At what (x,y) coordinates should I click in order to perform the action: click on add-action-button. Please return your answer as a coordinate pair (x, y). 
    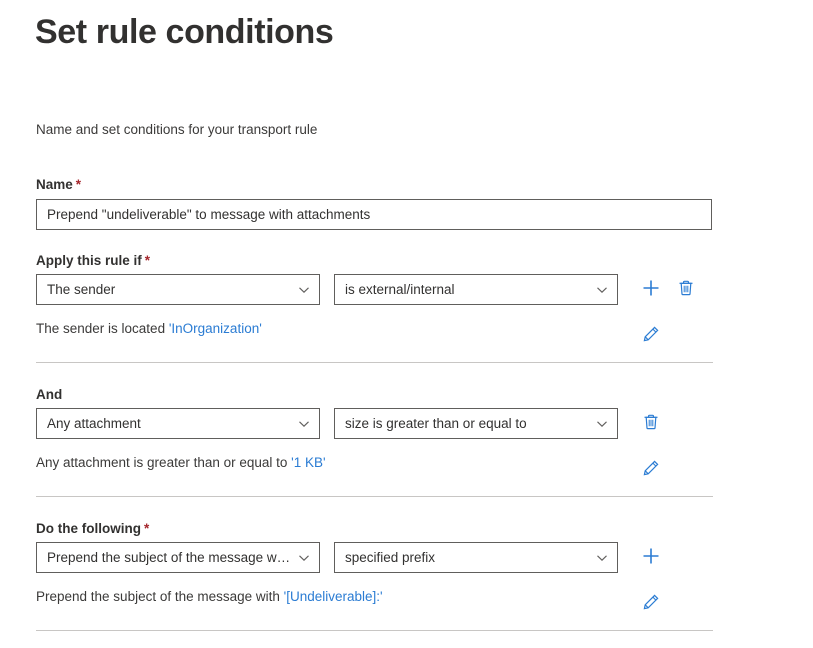
    Looking at the image, I should click on (651, 558).